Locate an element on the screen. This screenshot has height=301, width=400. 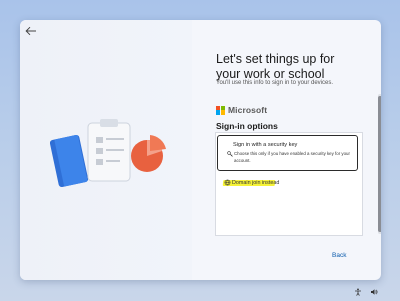
microsoft-logo: Microsoft is located at coordinates (241, 110).